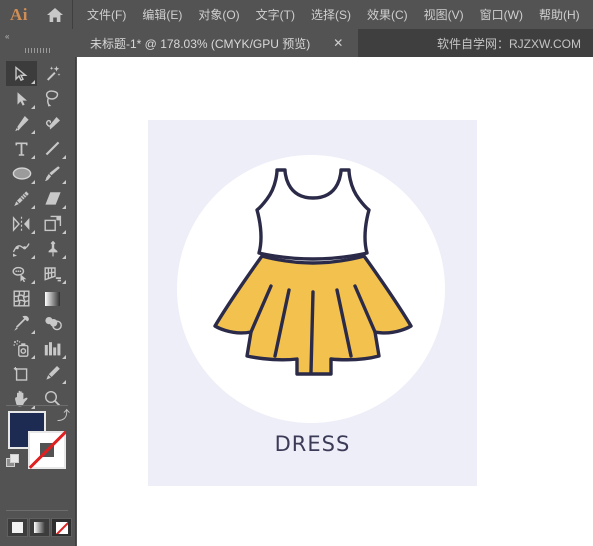 Image resolution: width=593 pixels, height=546 pixels. Describe the element at coordinates (21, 173) in the screenshot. I see `tool-ellipse` at that location.